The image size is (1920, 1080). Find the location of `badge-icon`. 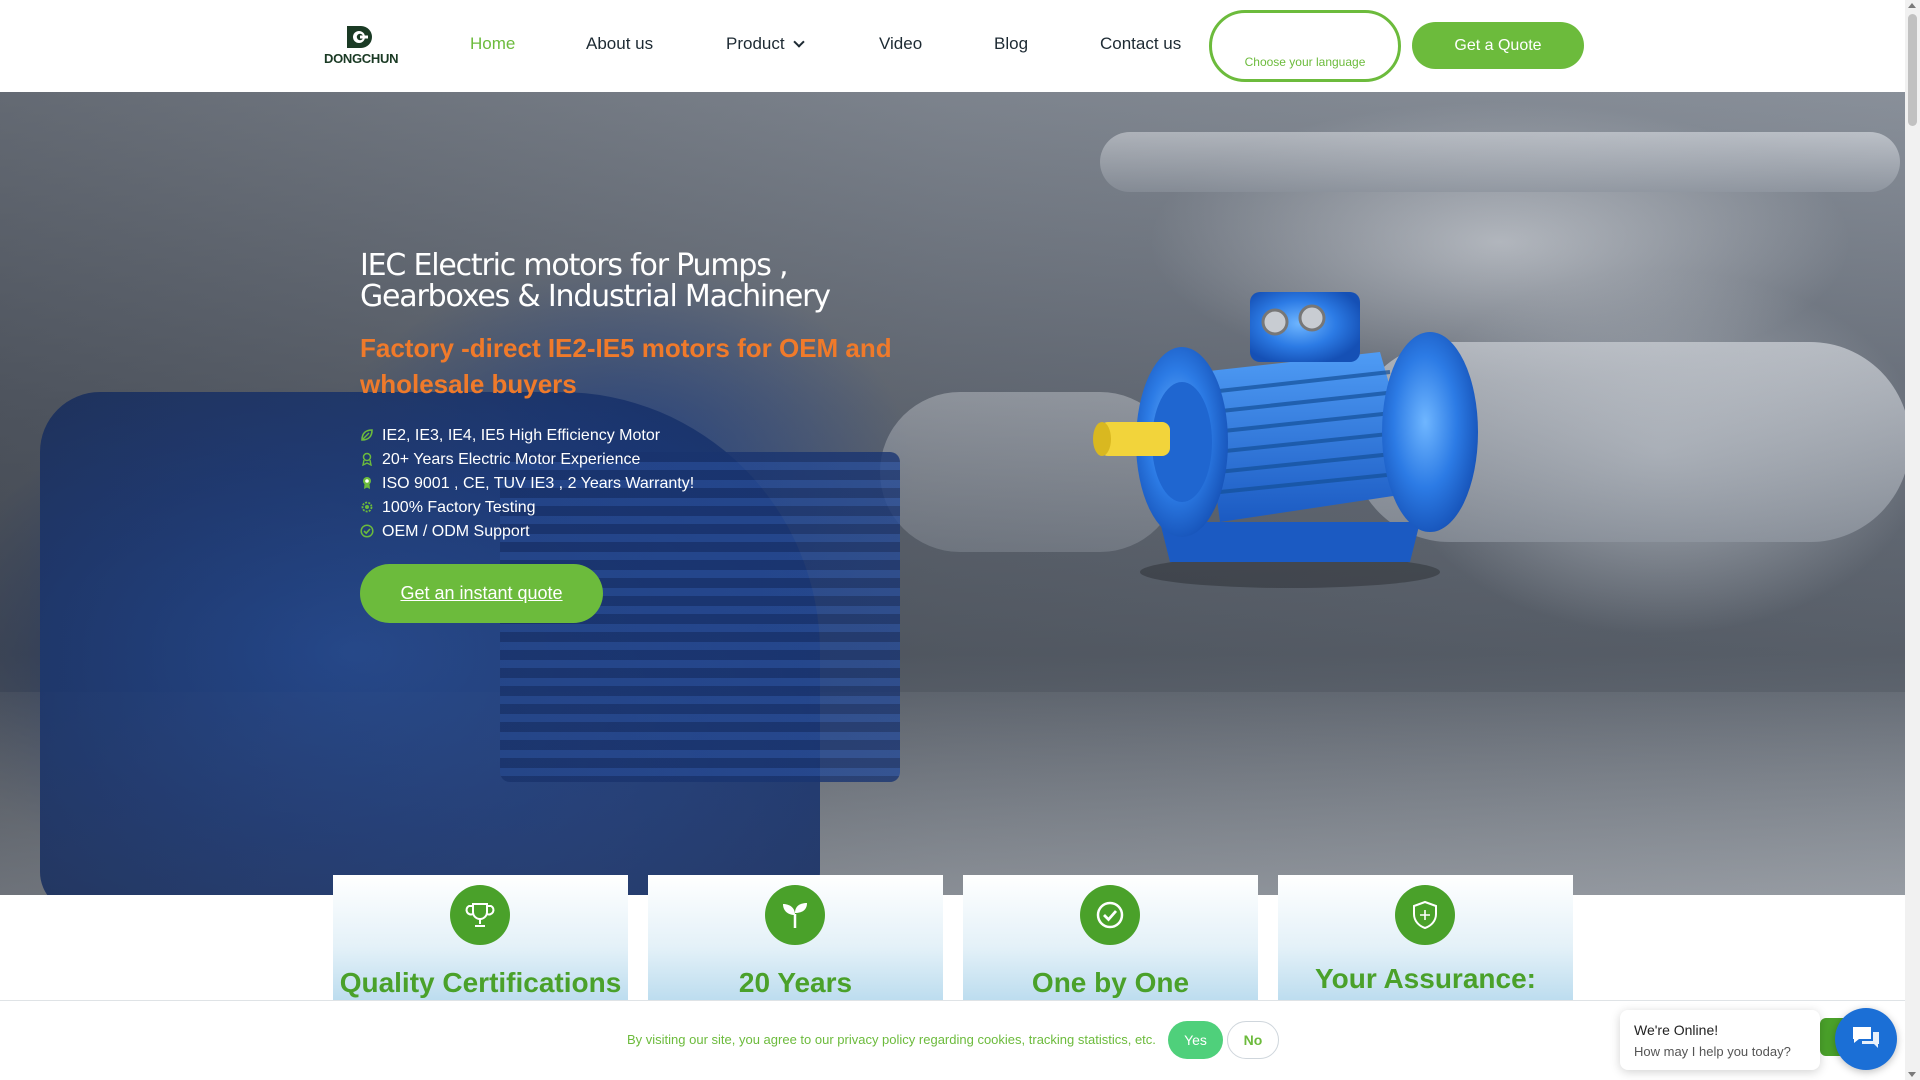

badge-icon is located at coordinates (367, 459).